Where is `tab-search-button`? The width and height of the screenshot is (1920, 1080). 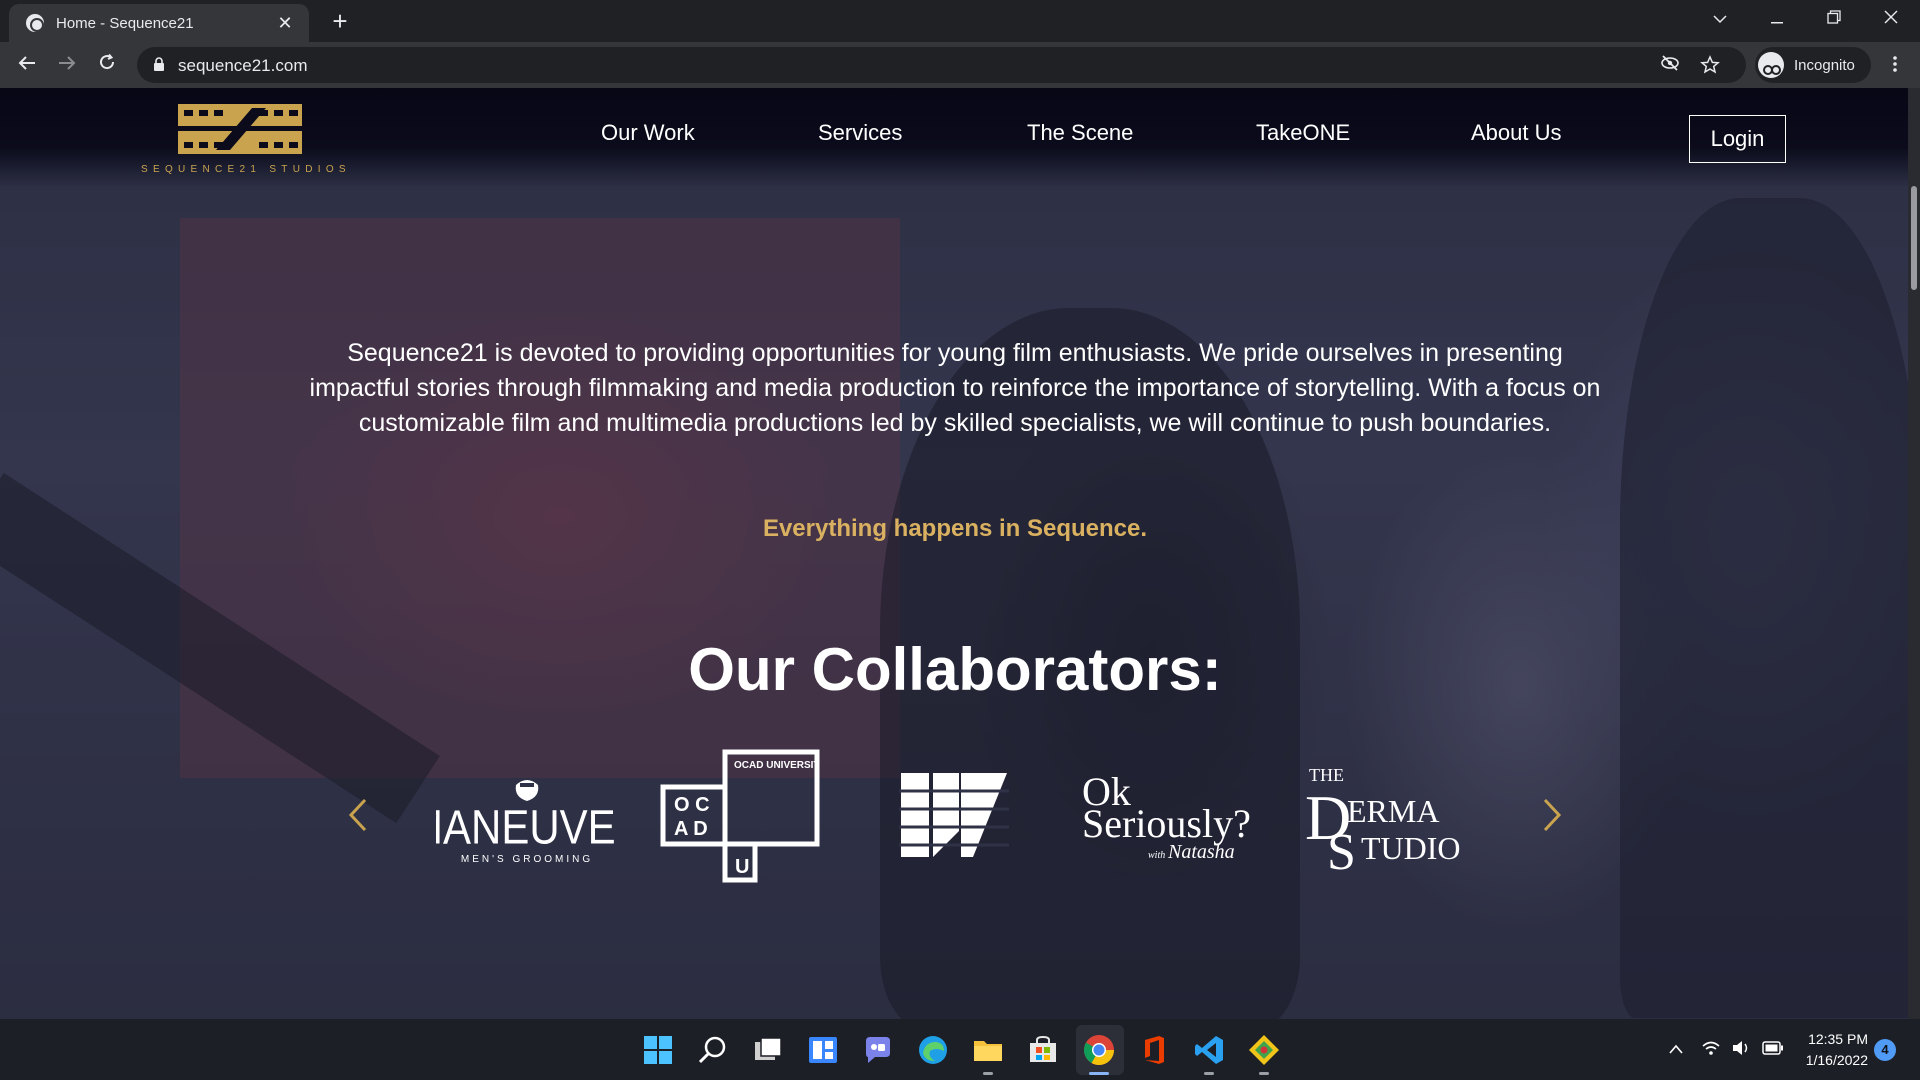
tab-search-button is located at coordinates (1720, 20).